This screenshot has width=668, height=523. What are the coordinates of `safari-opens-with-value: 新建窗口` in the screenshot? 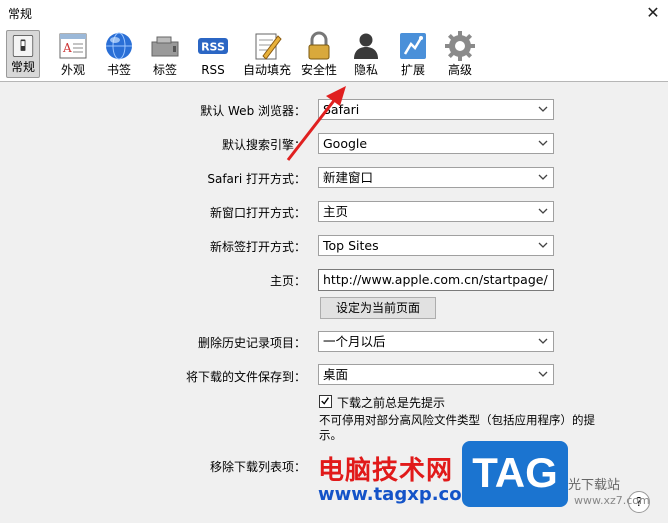 It's located at (348, 177).